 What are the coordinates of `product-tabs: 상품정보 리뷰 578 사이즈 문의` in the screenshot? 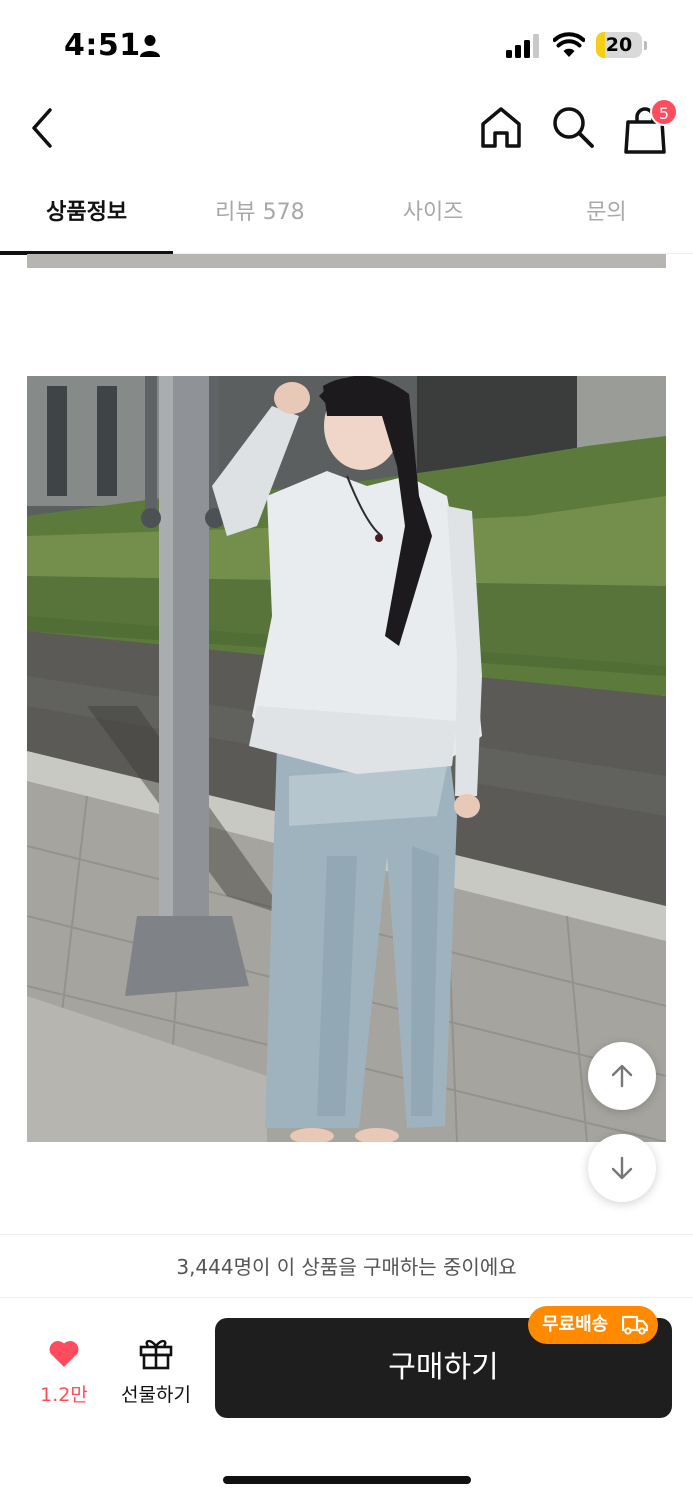 It's located at (346, 213).